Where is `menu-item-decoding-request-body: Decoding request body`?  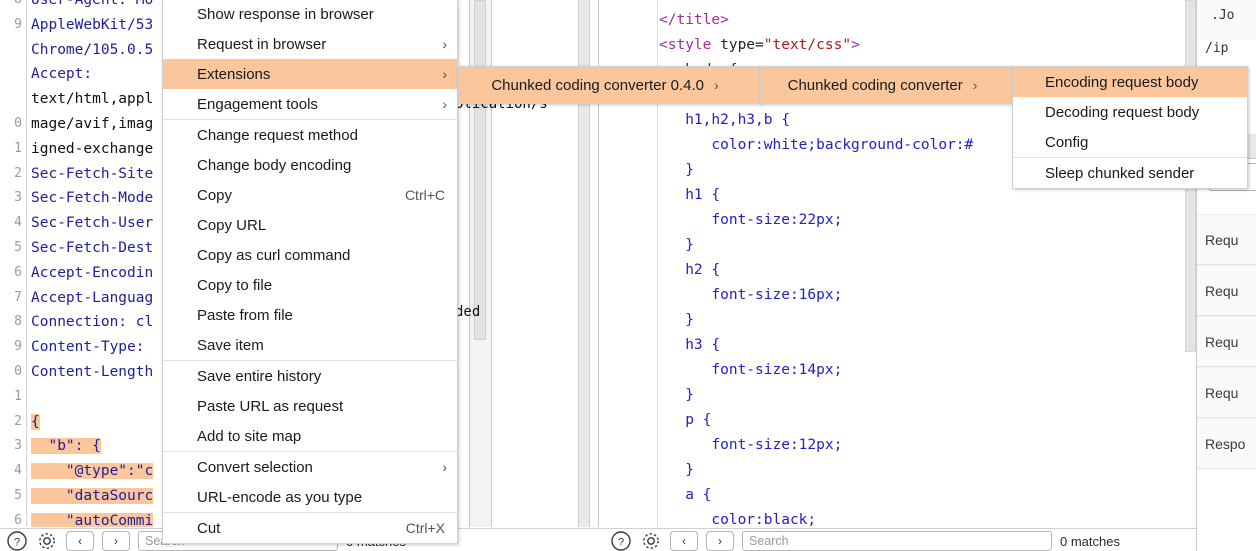
menu-item-decoding-request-body: Decoding request body is located at coordinates (1130, 112).